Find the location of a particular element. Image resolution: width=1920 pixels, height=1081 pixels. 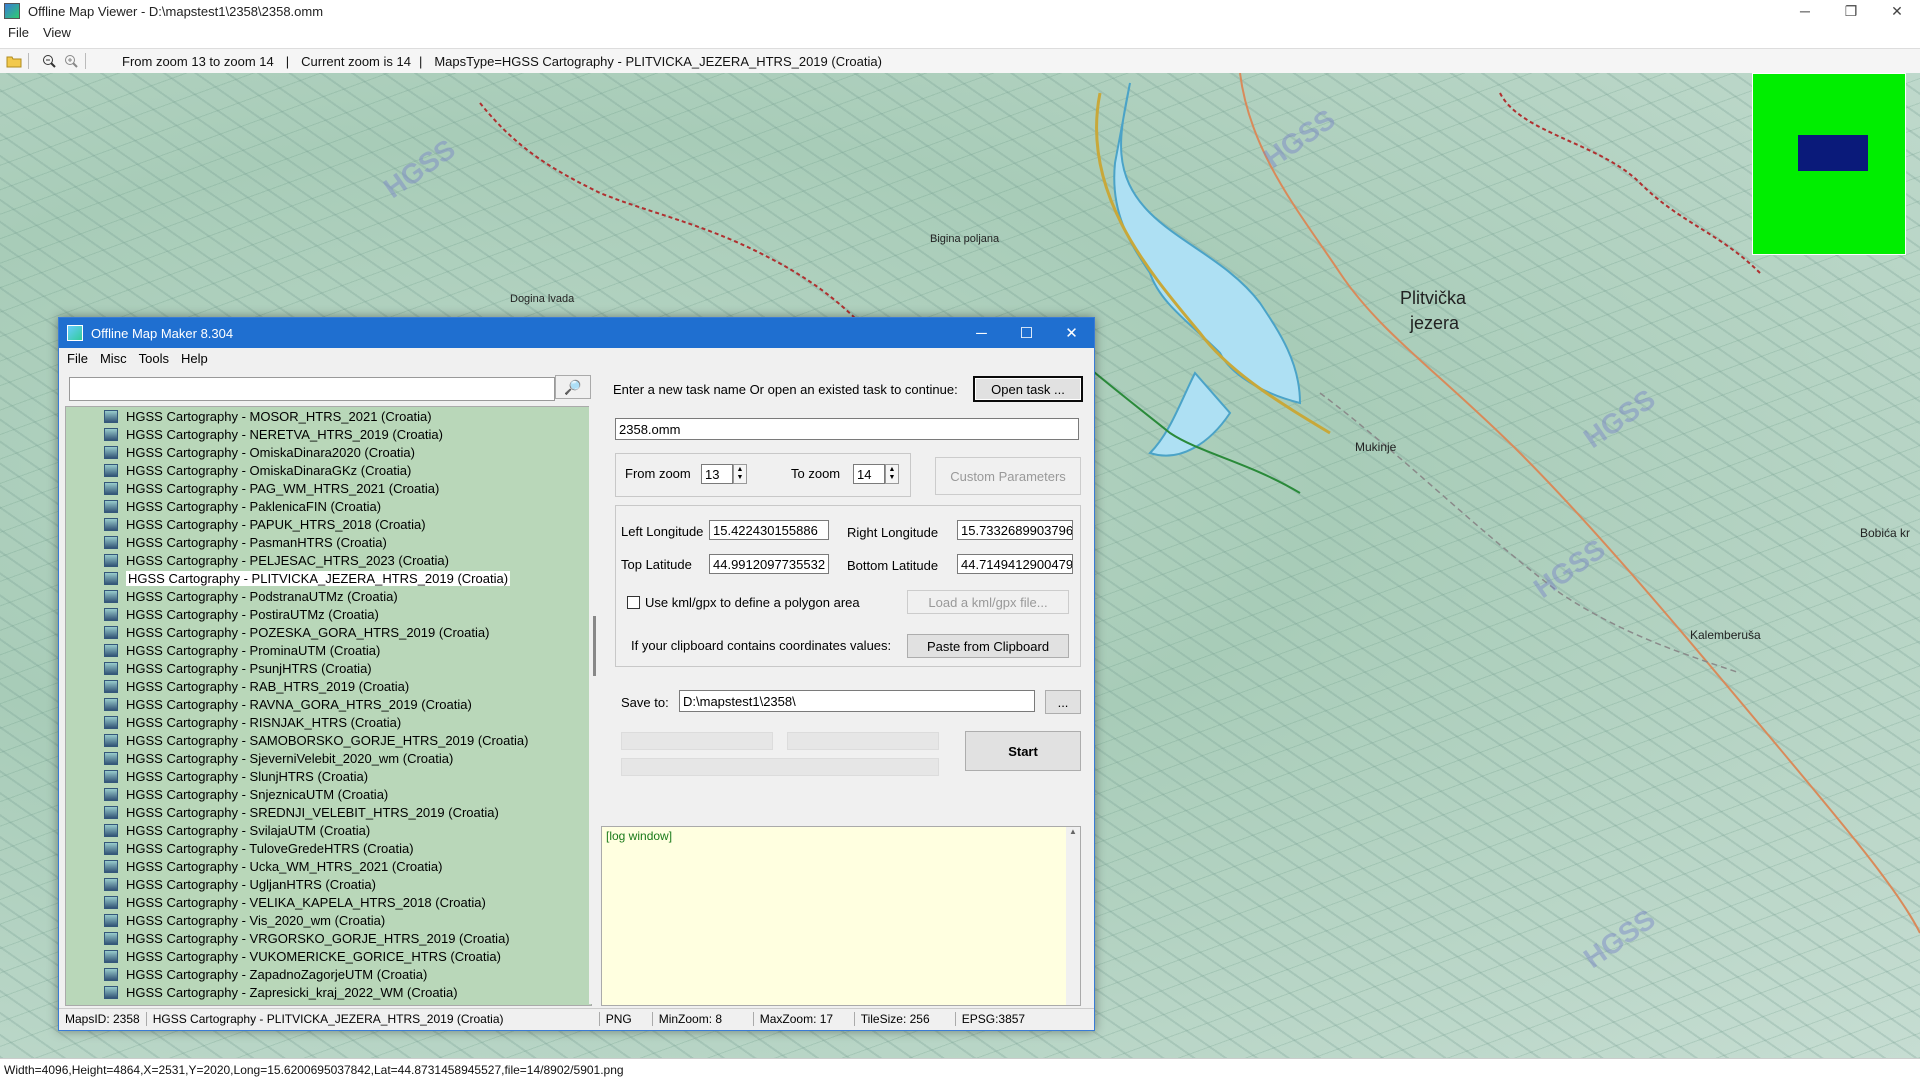

search-button: 🔎 is located at coordinates (573, 387).